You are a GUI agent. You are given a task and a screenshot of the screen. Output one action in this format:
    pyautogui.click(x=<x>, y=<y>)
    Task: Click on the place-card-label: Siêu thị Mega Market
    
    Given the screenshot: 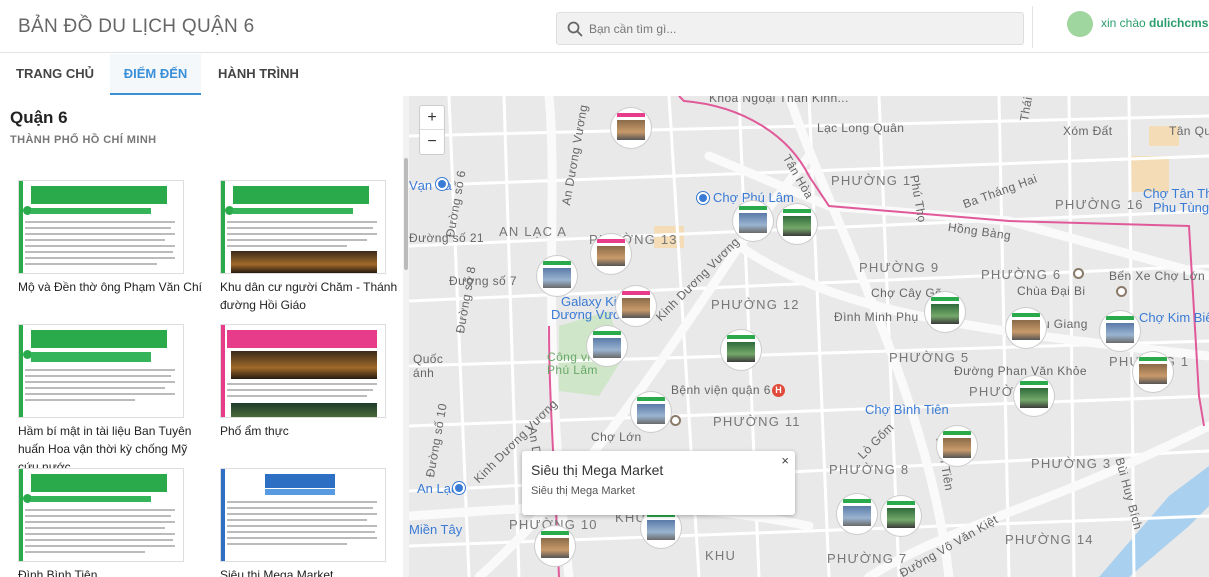 What is the action you would take?
    pyautogui.click(x=277, y=572)
    